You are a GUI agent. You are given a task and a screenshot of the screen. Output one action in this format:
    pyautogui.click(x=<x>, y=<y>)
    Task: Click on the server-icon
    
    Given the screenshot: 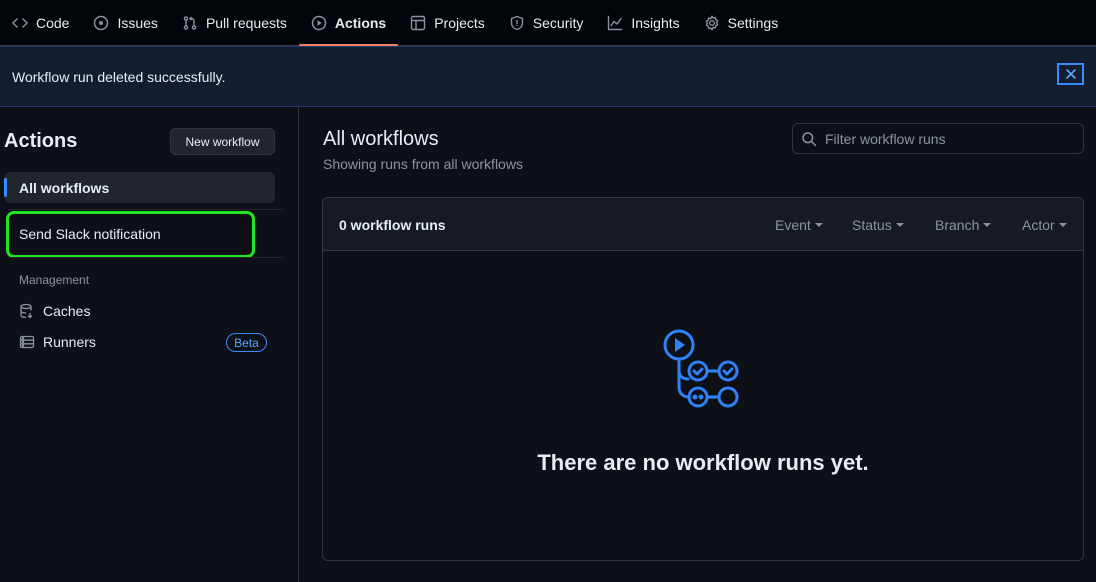 What is the action you would take?
    pyautogui.click(x=27, y=342)
    